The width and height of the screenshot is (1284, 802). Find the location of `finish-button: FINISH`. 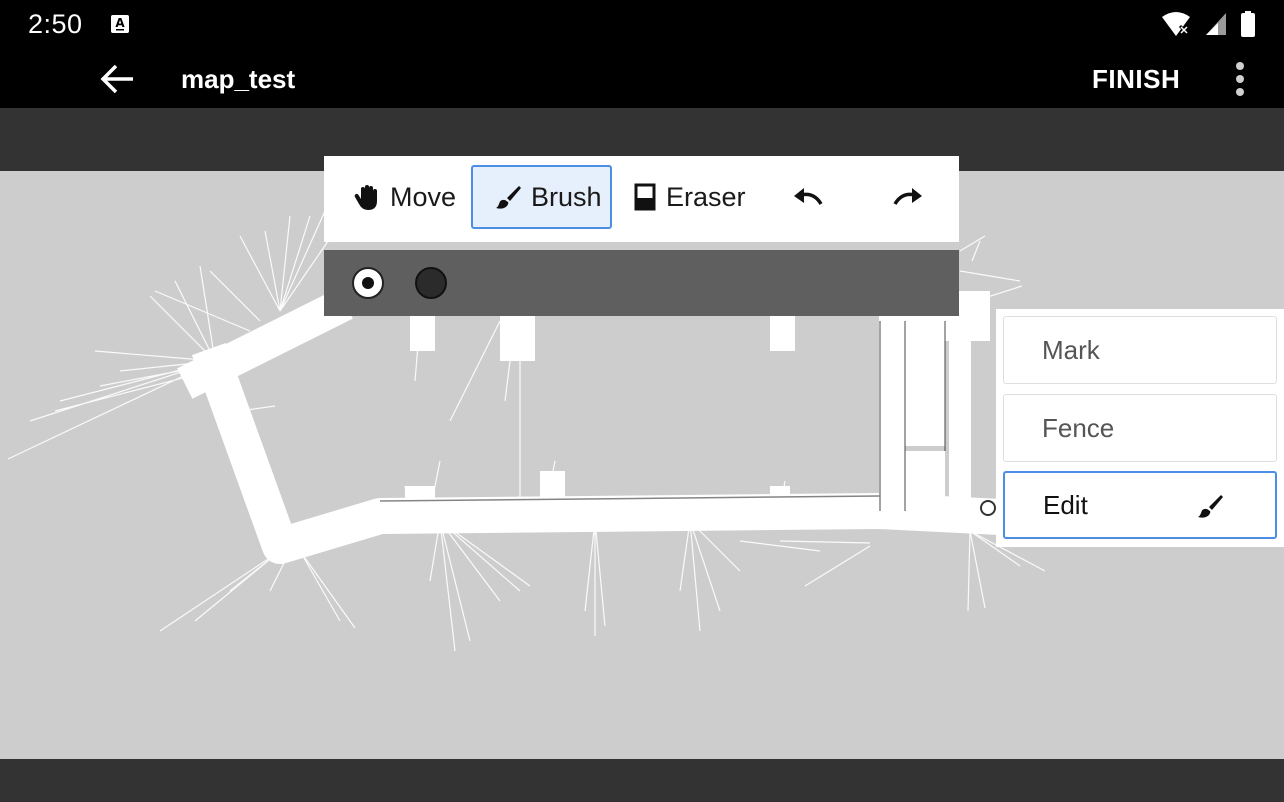

finish-button: FINISH is located at coordinates (1136, 79).